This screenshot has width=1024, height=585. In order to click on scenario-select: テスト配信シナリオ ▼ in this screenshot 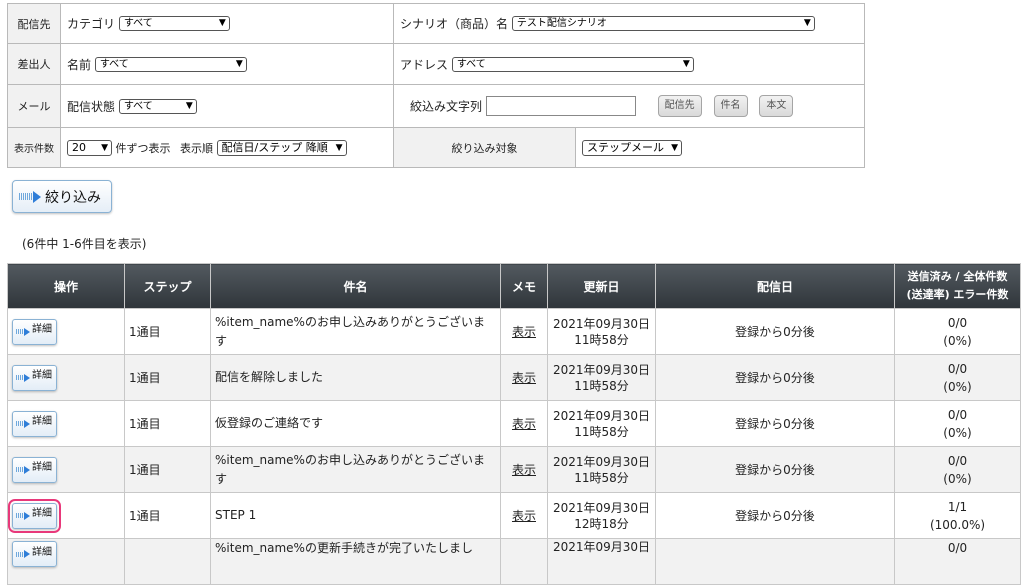, I will do `click(663, 23)`.